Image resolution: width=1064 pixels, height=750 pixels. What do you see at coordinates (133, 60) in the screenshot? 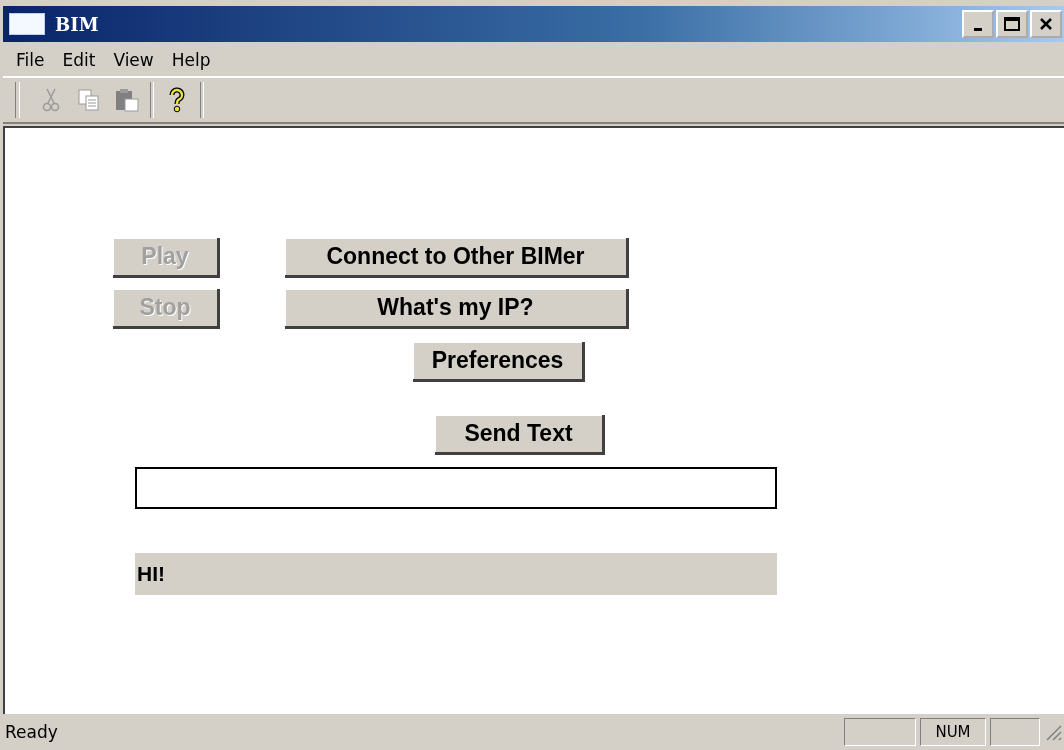
I see `menu-item: View` at bounding box center [133, 60].